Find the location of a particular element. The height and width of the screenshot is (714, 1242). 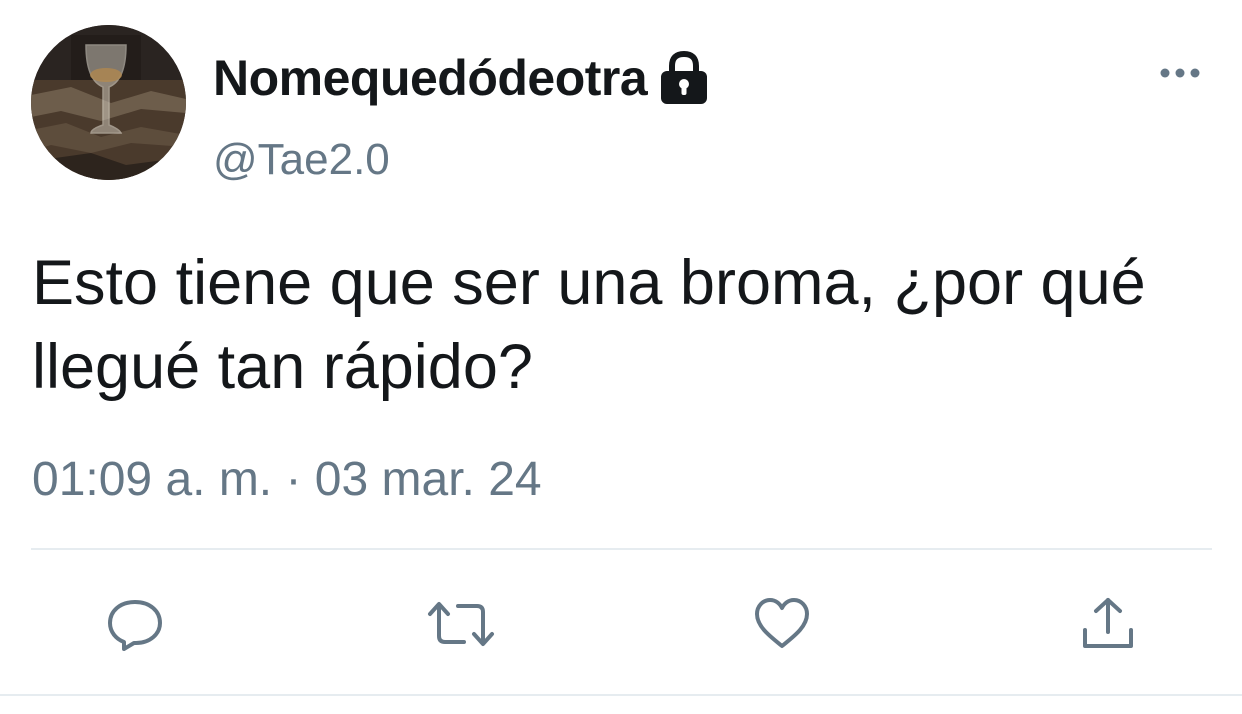

tweet-timestamp: 01:09 a. m. · 03 mar. 24 is located at coordinates (287, 479).